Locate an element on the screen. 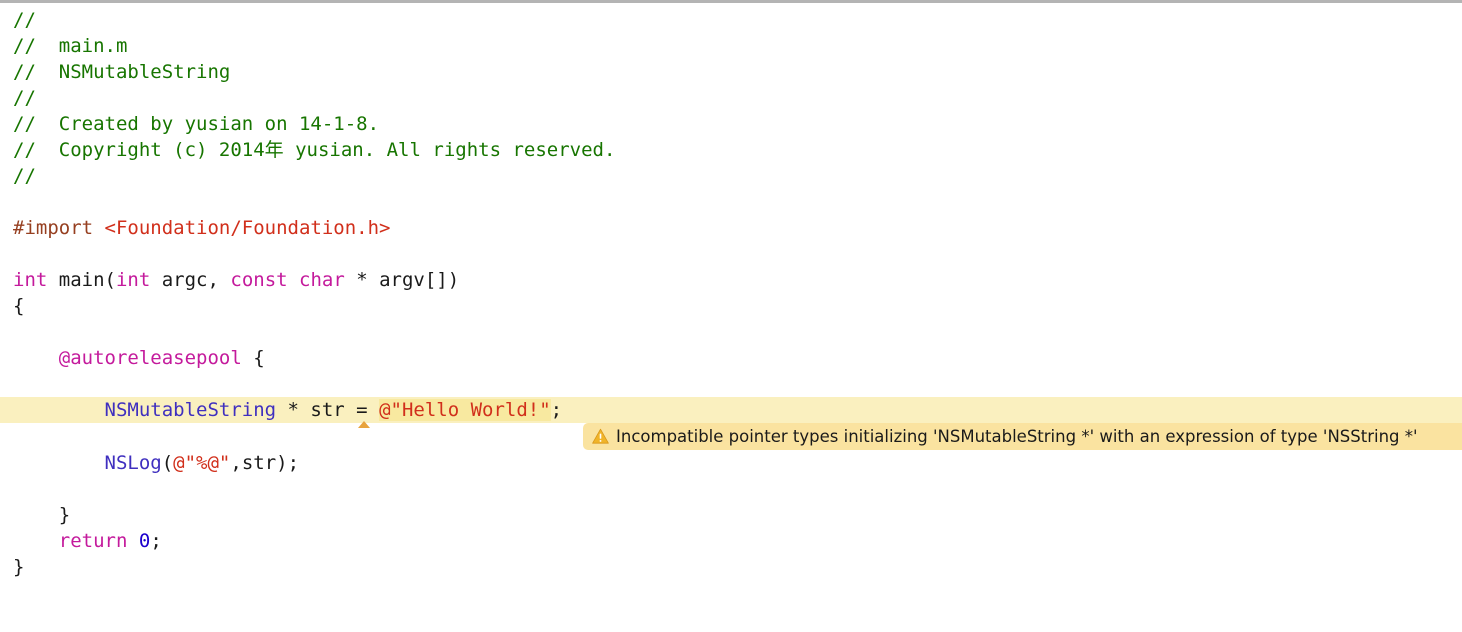 This screenshot has width=1462, height=632. autoreleasepool-brace: { is located at coordinates (253, 358).